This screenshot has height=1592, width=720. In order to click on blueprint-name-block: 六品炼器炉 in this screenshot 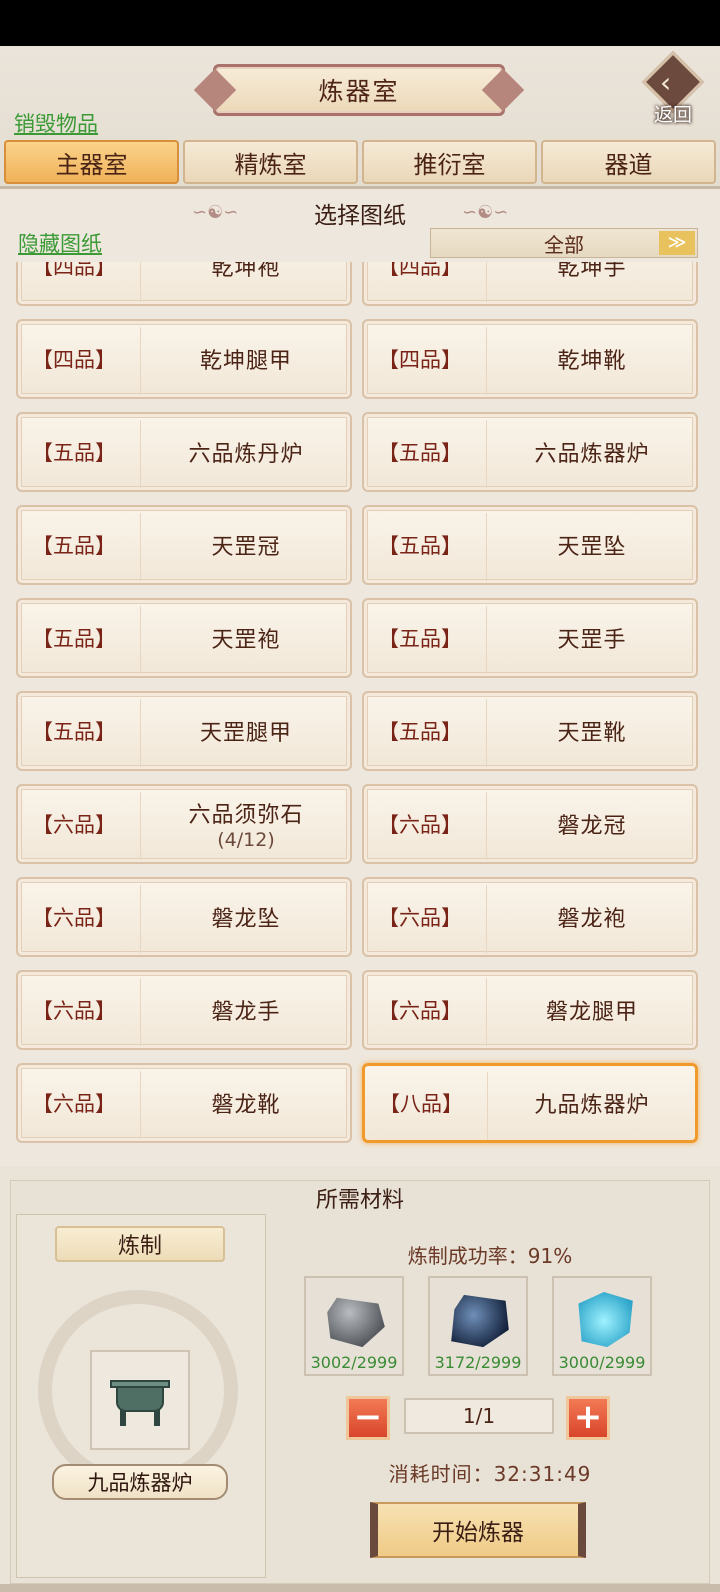, I will do `click(592, 452)`.